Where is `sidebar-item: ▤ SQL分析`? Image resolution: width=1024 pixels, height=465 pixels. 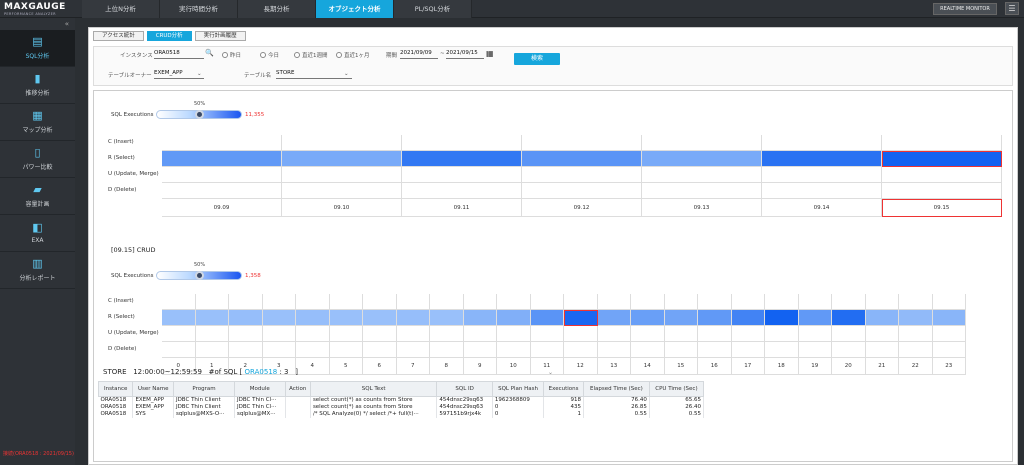 sidebar-item: ▤ SQL分析 is located at coordinates (37, 48).